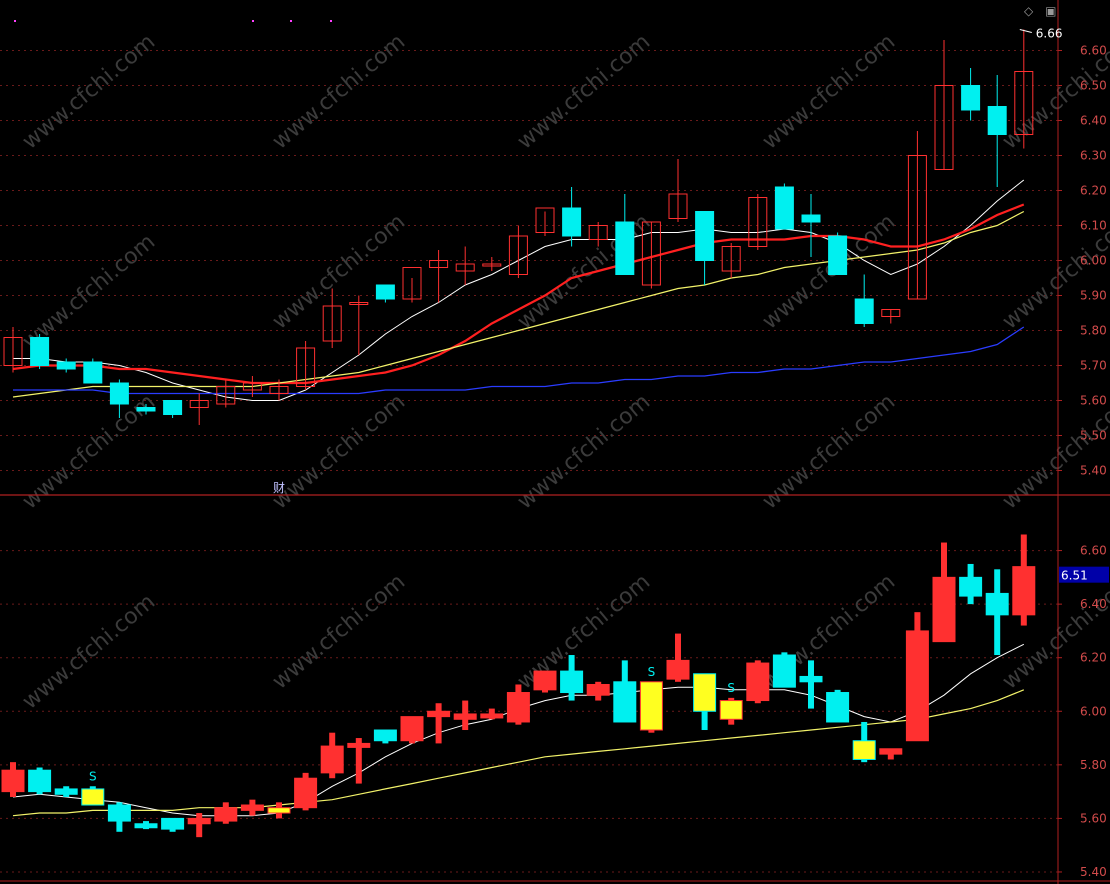  What do you see at coordinates (1093, 261) in the screenshot?
I see `top-tick-label: 6.00` at bounding box center [1093, 261].